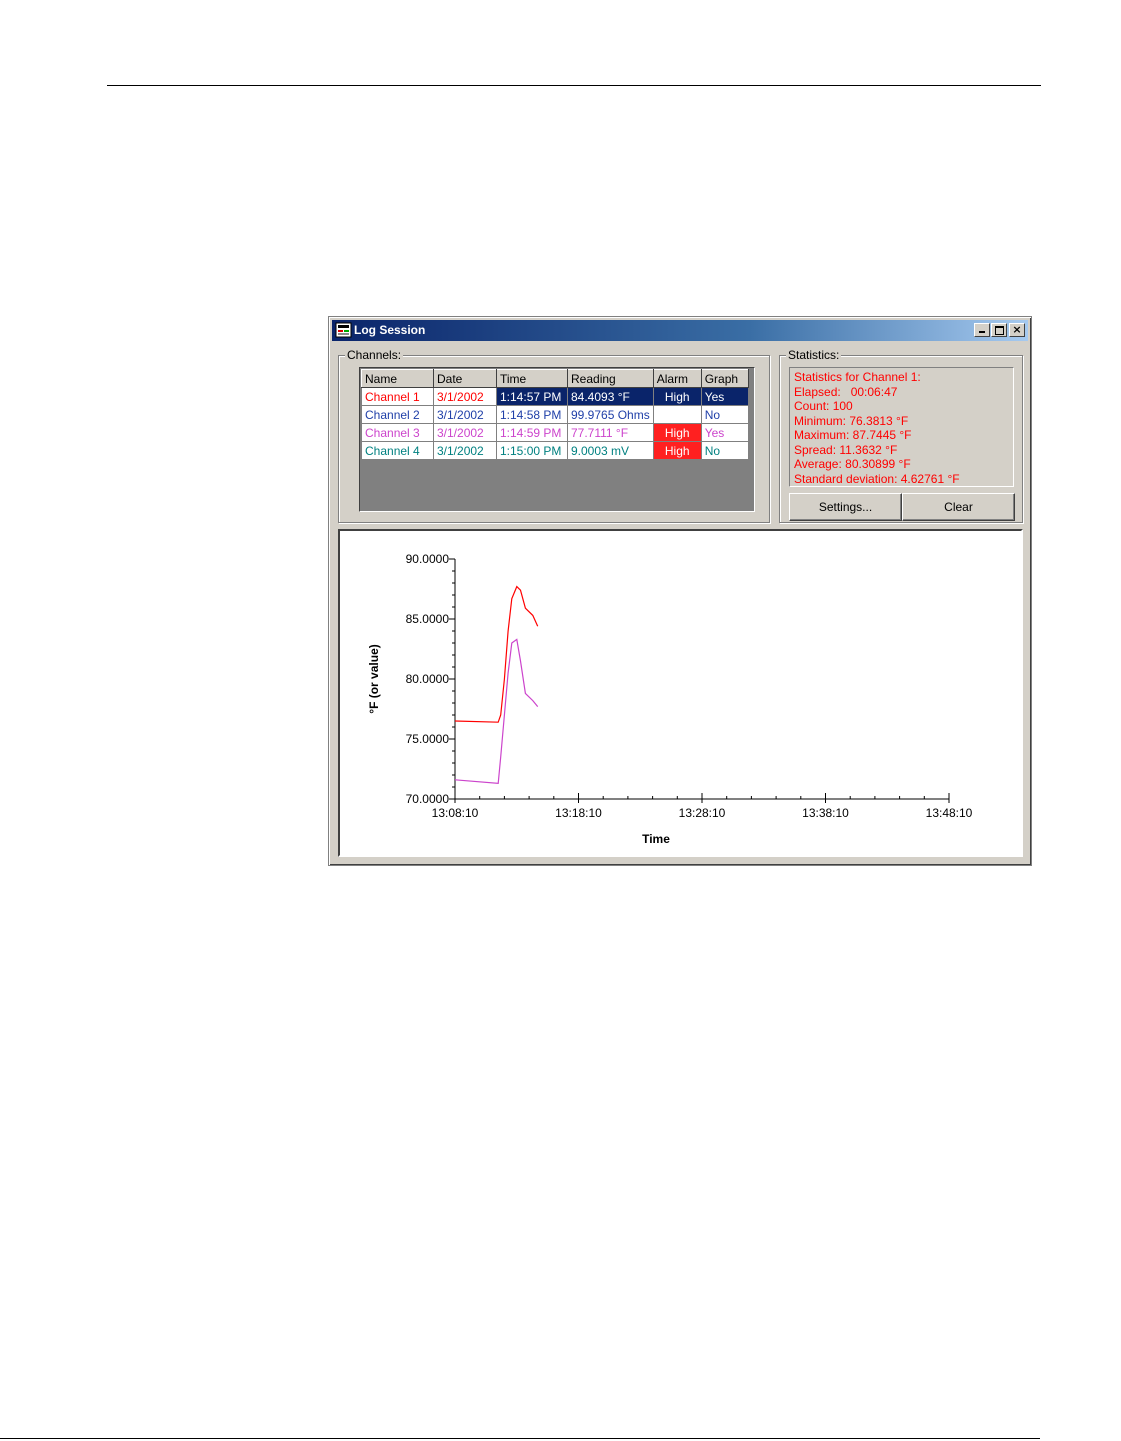 This screenshot has height=1441, width=1121. I want to click on y-tick-label: 80.0000, so click(428, 679).